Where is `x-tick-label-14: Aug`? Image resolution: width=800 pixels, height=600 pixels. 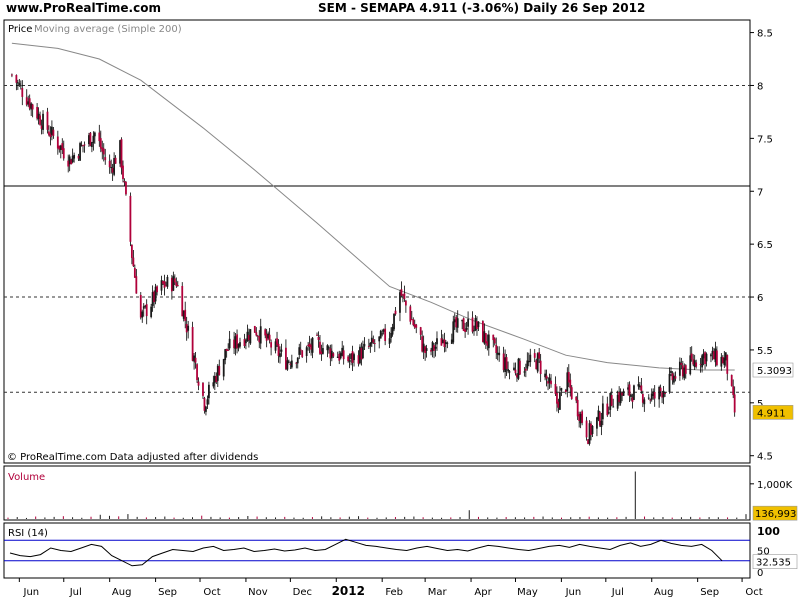 x-tick-label-14: Aug is located at coordinates (664, 592).